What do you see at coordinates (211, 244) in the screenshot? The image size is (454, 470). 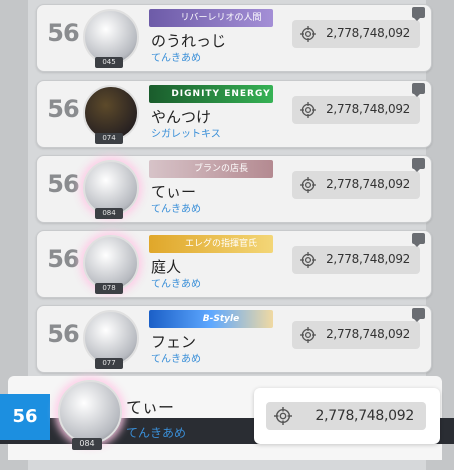 I see `title-banner: エレグの指揮官氏` at bounding box center [211, 244].